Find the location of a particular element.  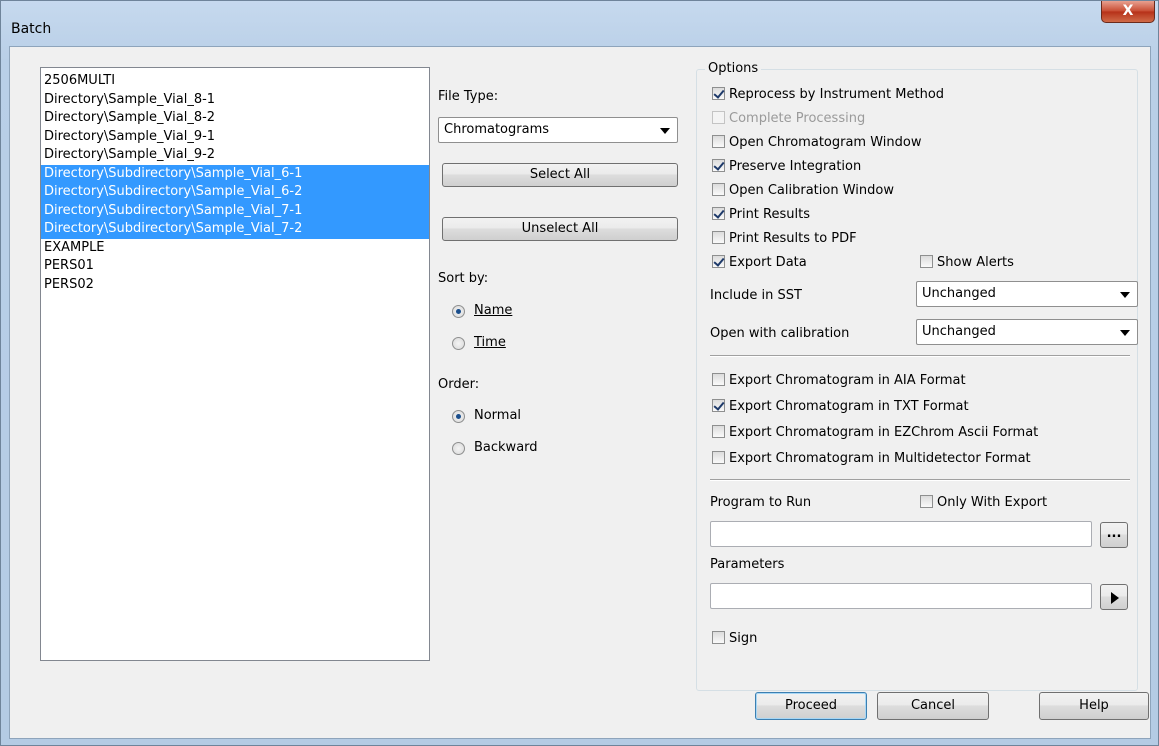

export-ezchrom-checkbox is located at coordinates (718, 431).